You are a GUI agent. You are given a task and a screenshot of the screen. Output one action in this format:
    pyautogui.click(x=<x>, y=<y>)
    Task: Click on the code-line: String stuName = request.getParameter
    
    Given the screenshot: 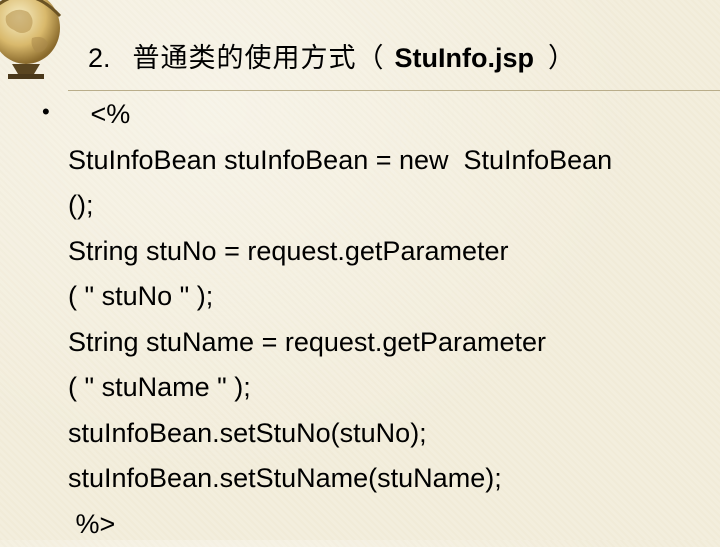 What is the action you would take?
    pyautogui.click(x=394, y=343)
    